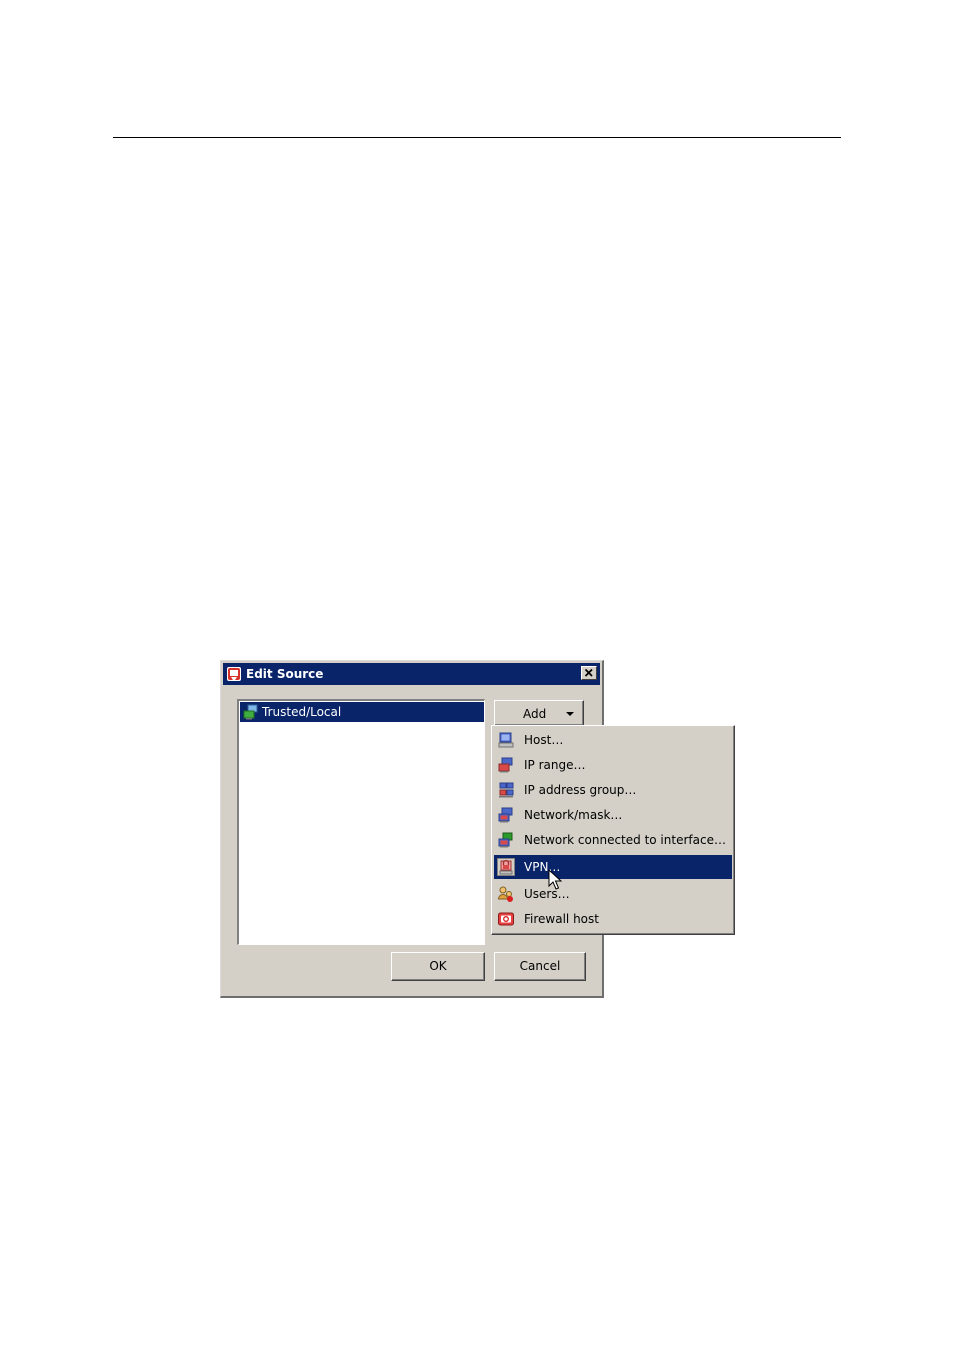 The height and width of the screenshot is (1350, 954). I want to click on menu-item-firewall-host: Firewall host, so click(613, 919).